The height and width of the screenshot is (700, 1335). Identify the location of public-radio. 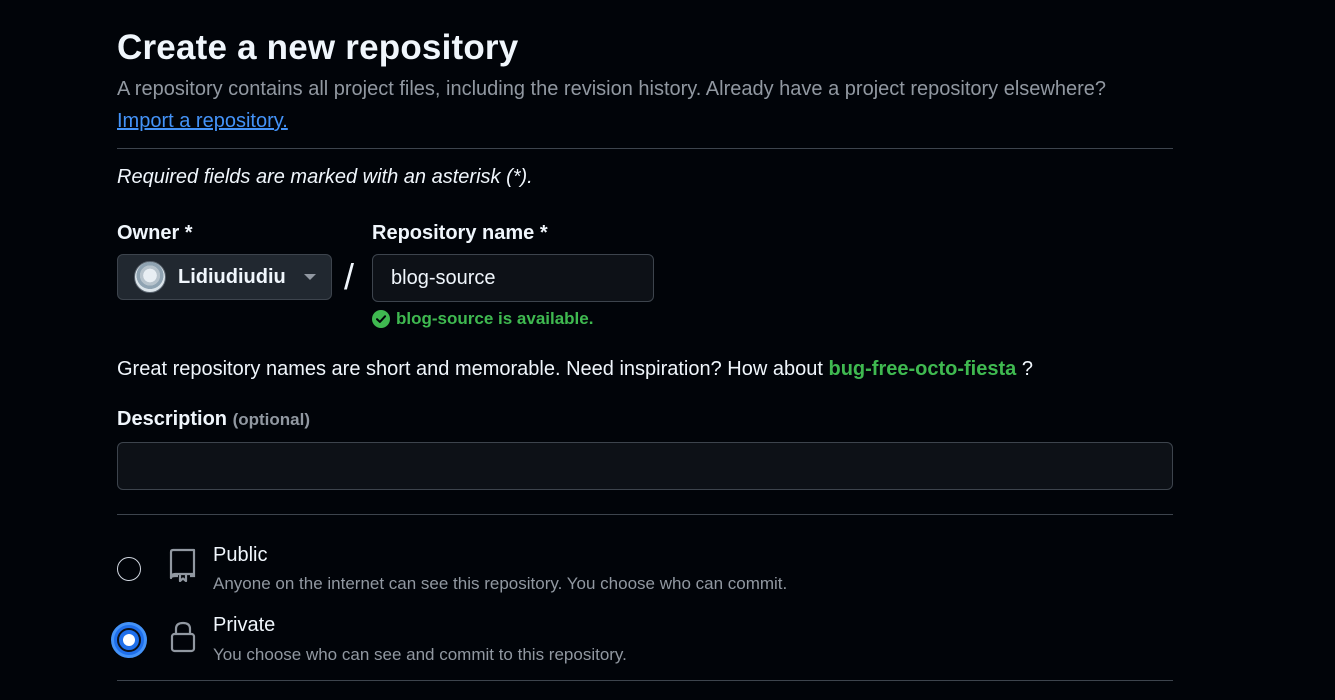
(129, 569).